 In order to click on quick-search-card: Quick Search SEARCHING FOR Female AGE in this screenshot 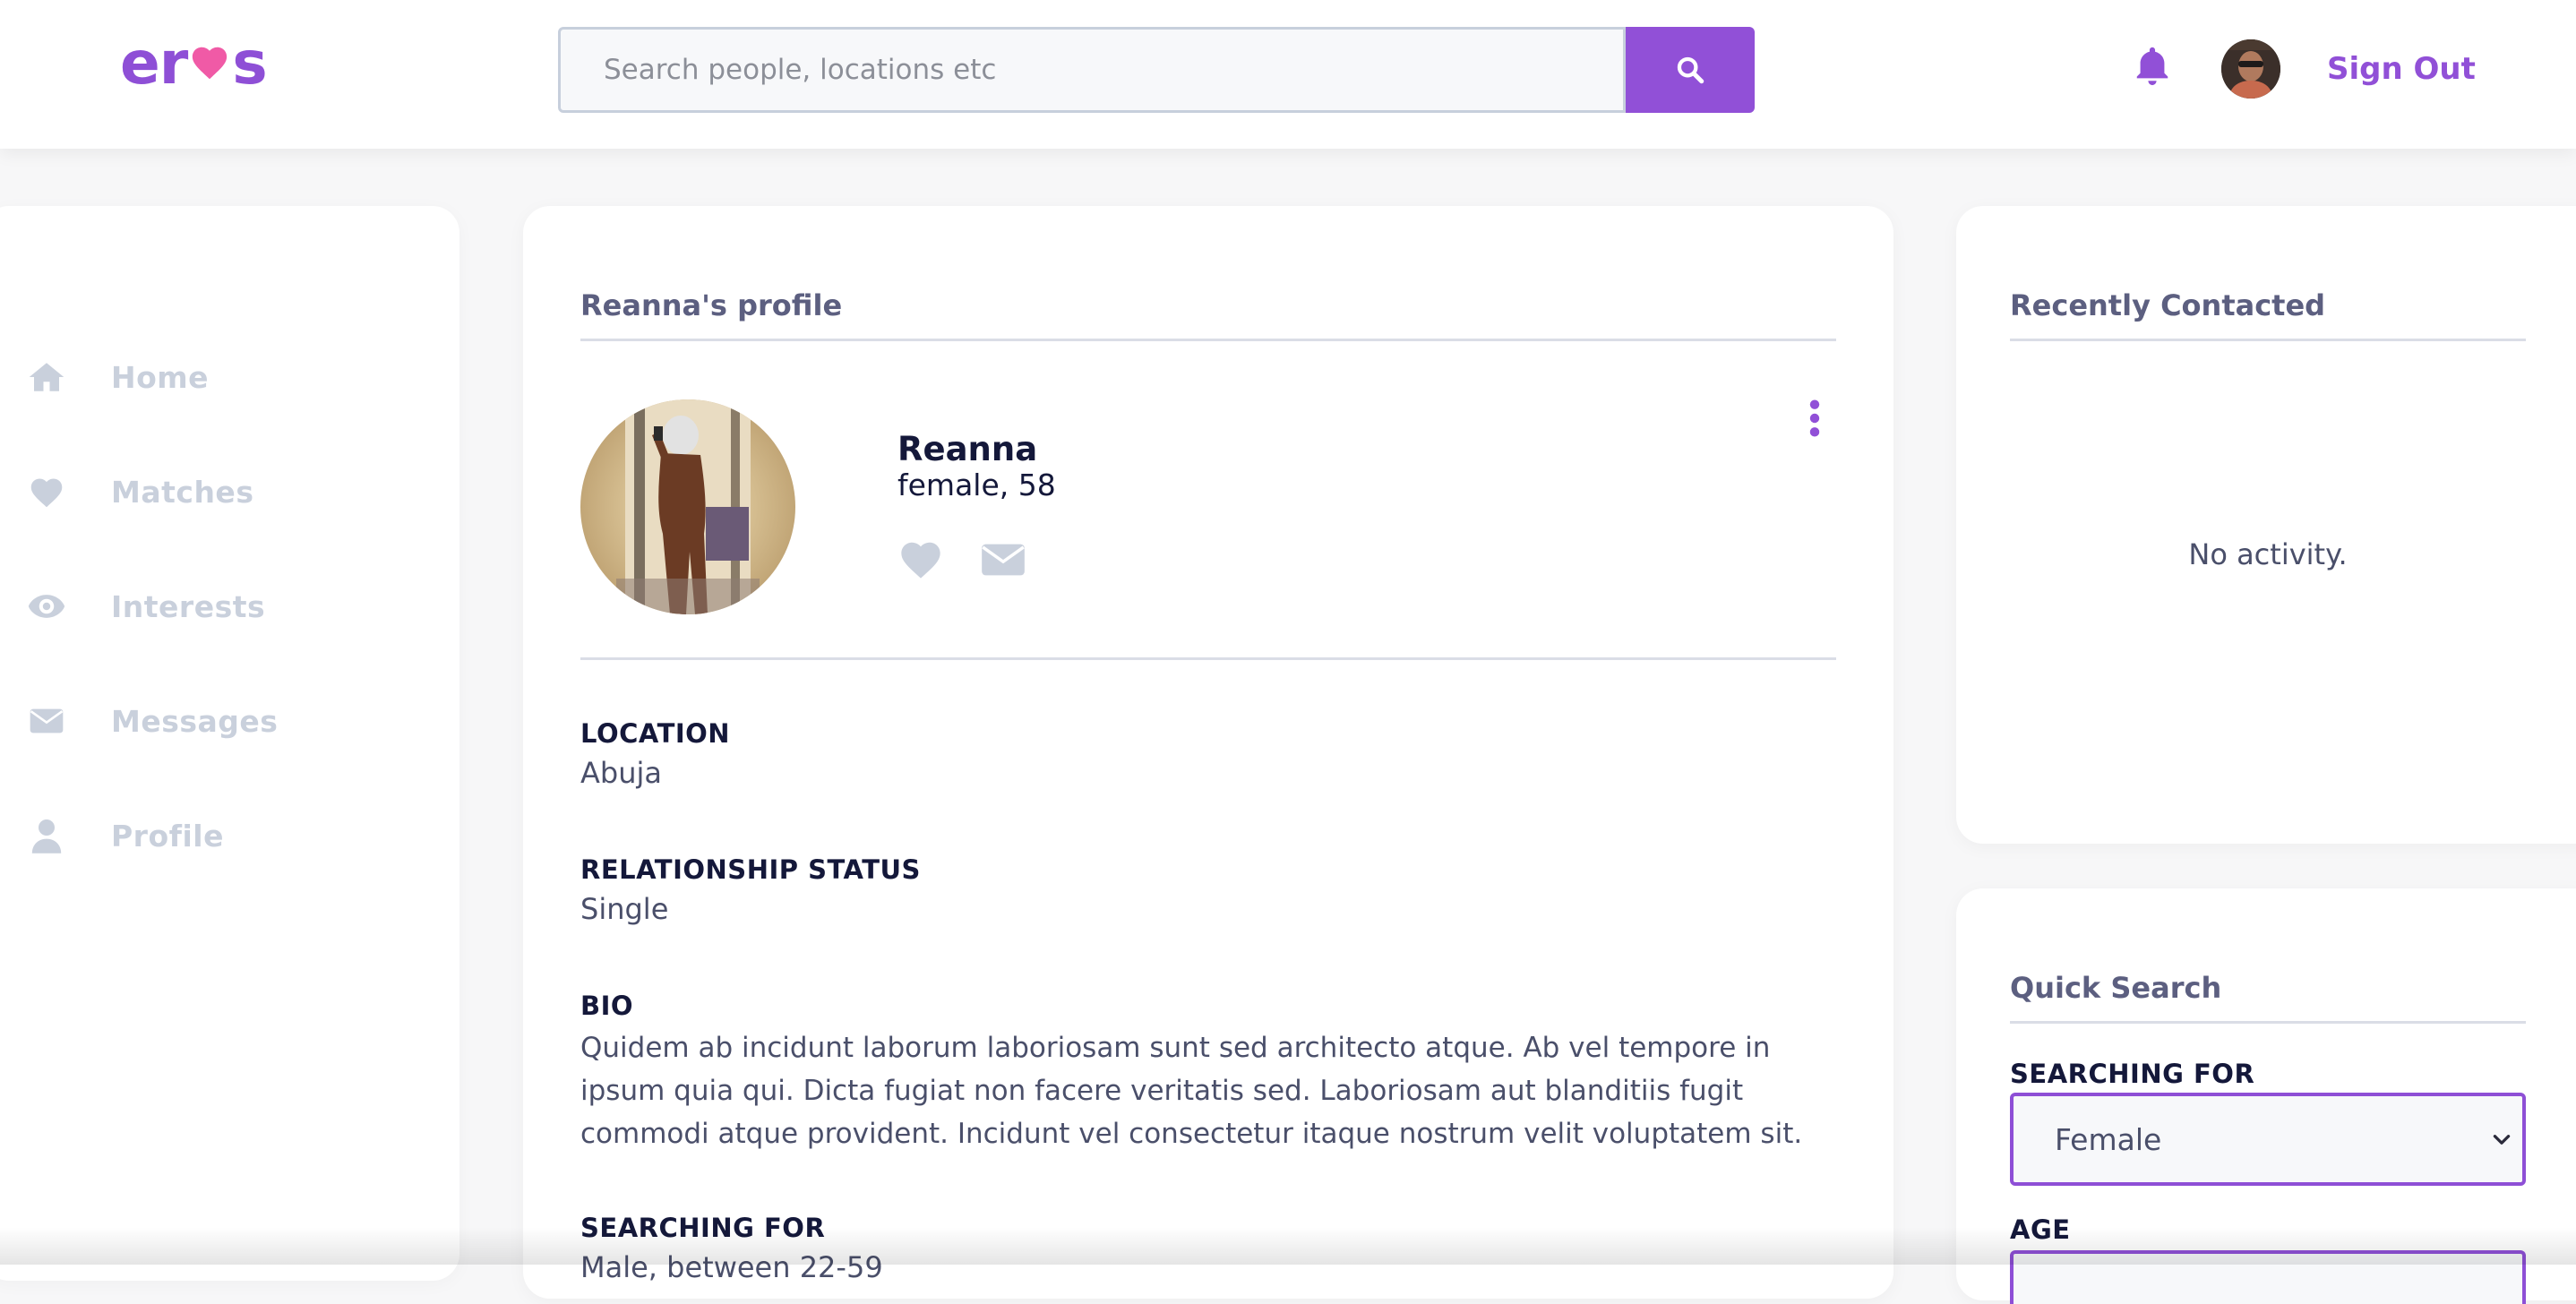, I will do `click(2266, 1096)`.